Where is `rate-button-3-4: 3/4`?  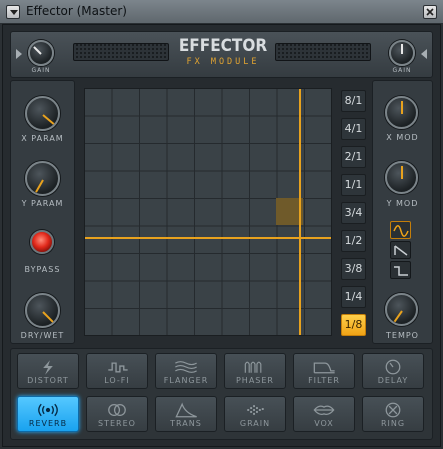
rate-button-3-4: 3/4 is located at coordinates (353, 213).